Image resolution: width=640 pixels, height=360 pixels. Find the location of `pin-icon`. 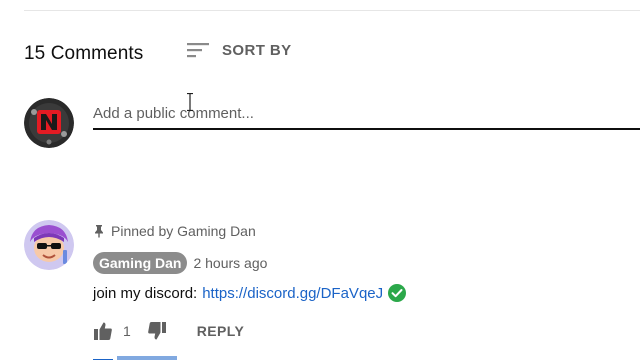

pin-icon is located at coordinates (99, 231).